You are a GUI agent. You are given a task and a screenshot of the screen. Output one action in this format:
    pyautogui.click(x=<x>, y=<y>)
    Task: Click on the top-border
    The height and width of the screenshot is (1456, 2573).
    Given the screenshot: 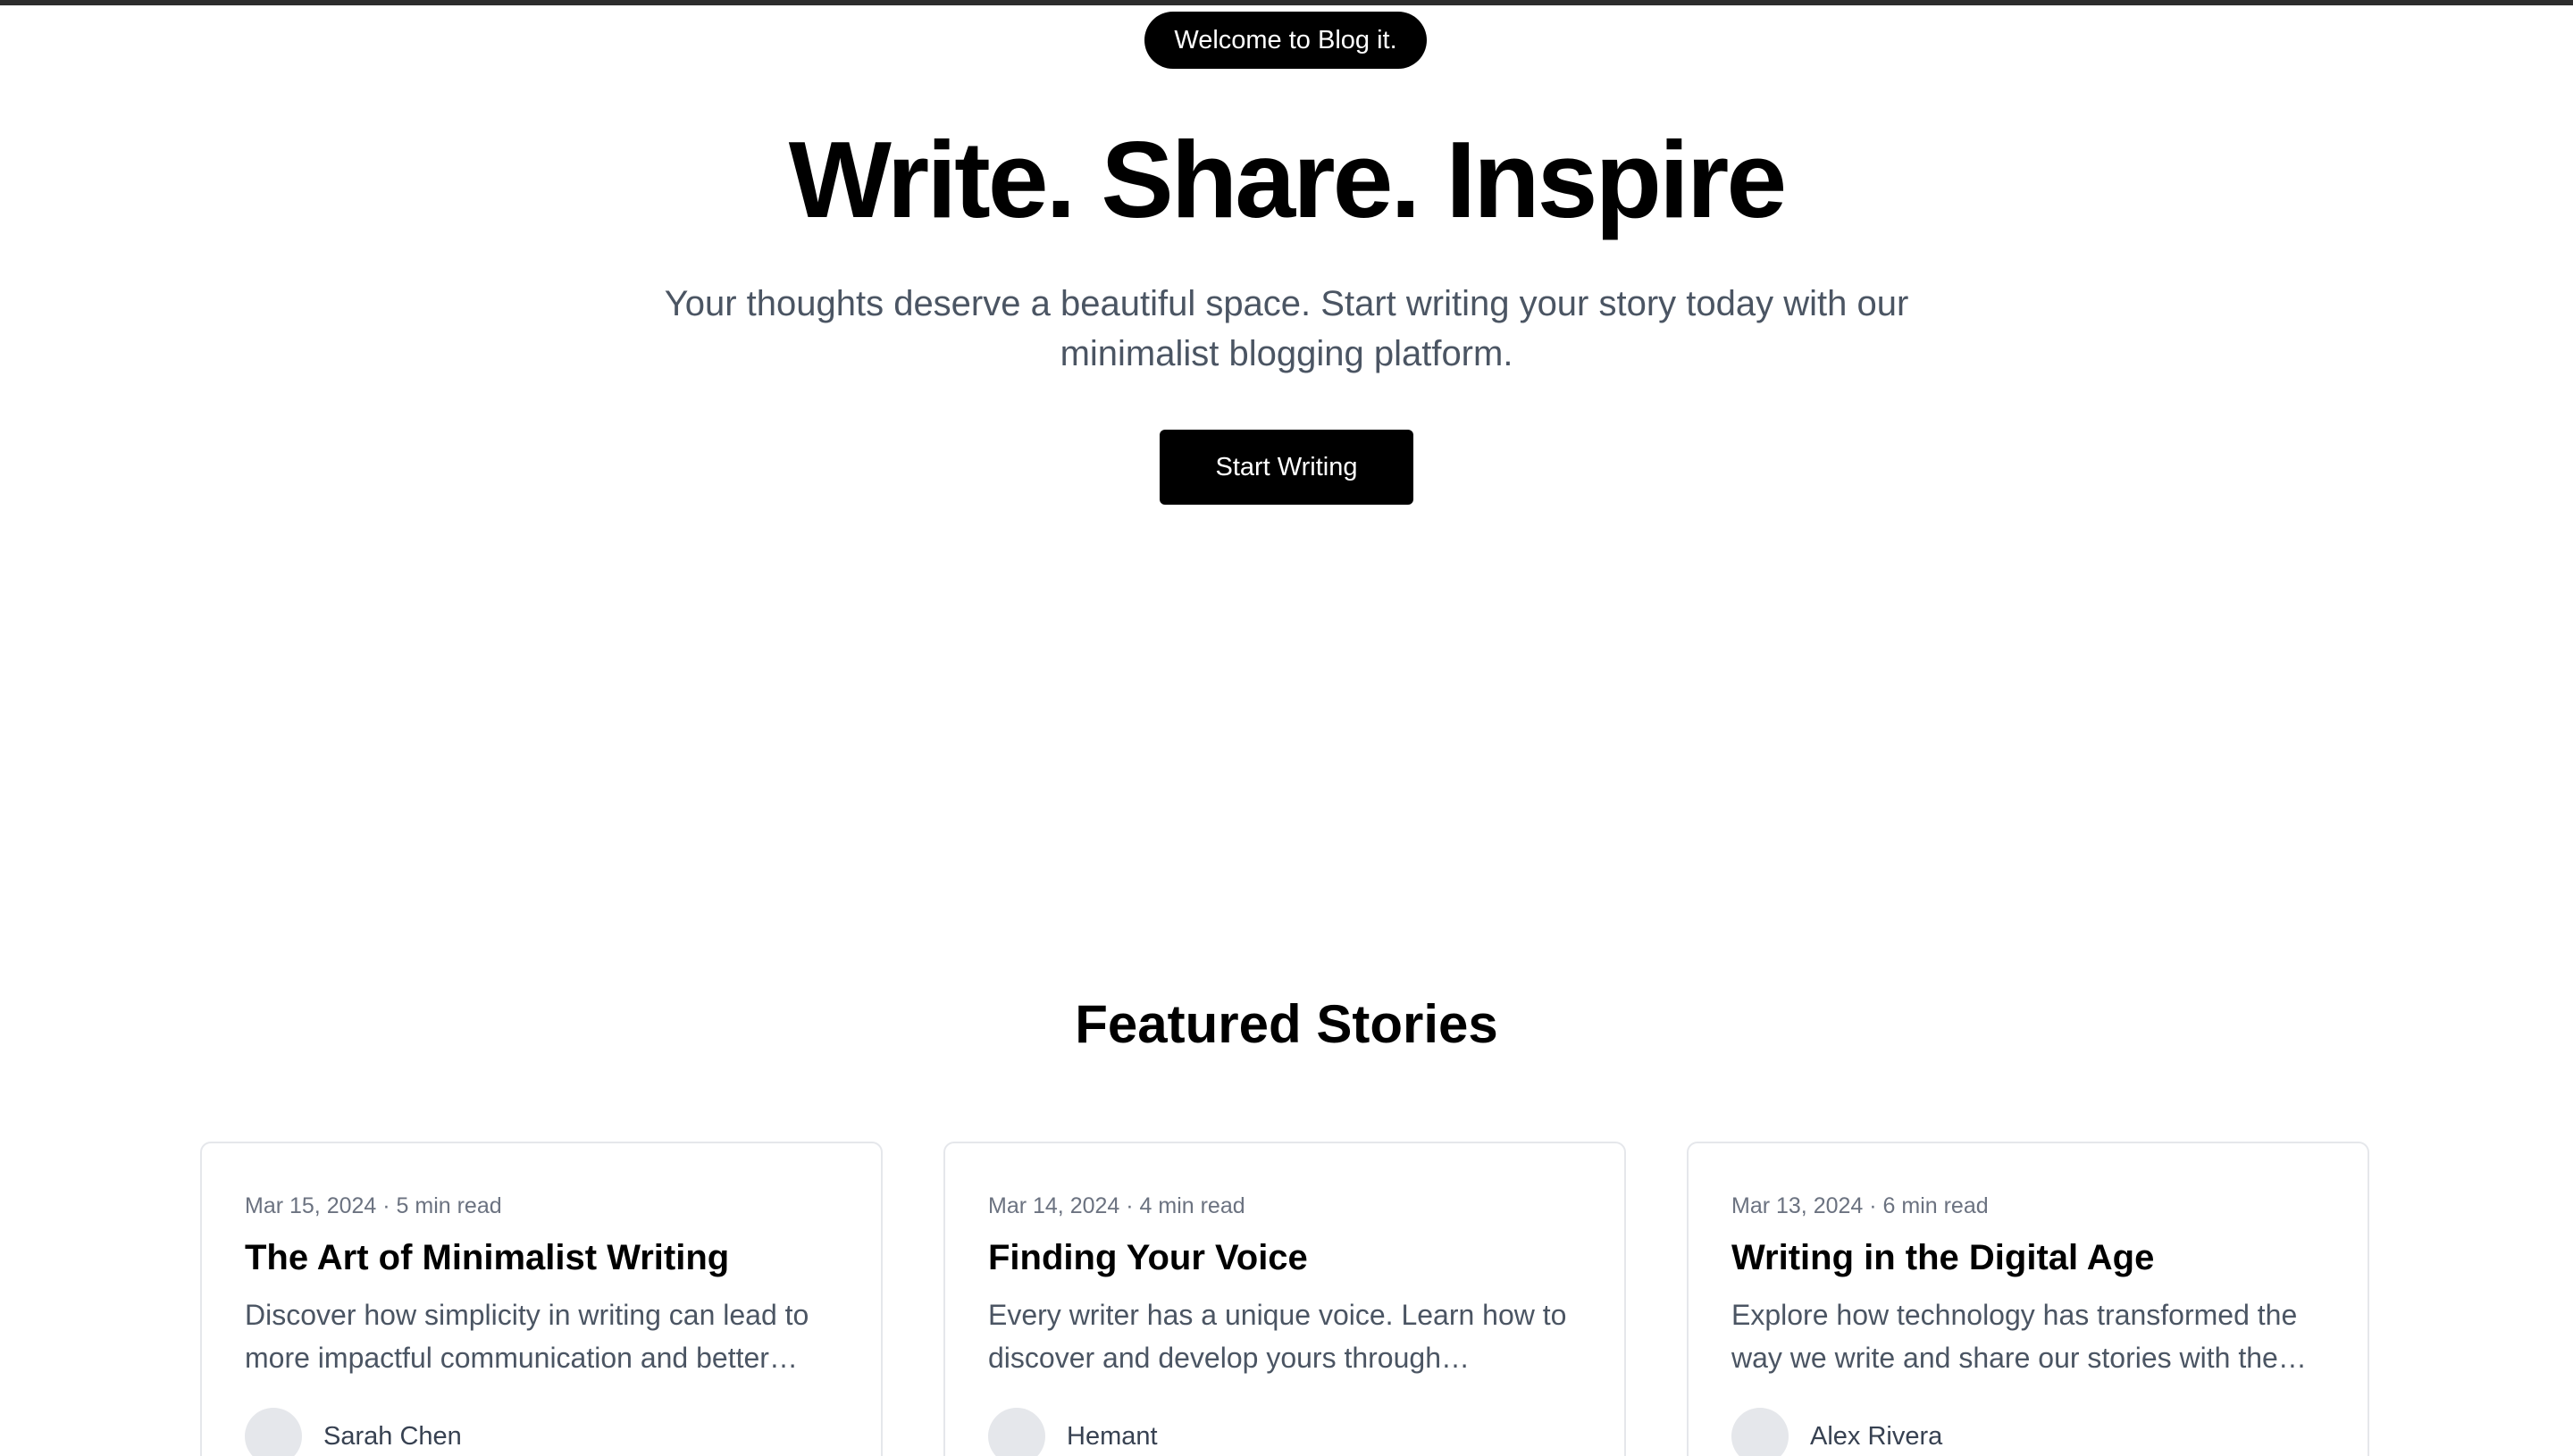 What is the action you would take?
    pyautogui.click(x=1286, y=2)
    